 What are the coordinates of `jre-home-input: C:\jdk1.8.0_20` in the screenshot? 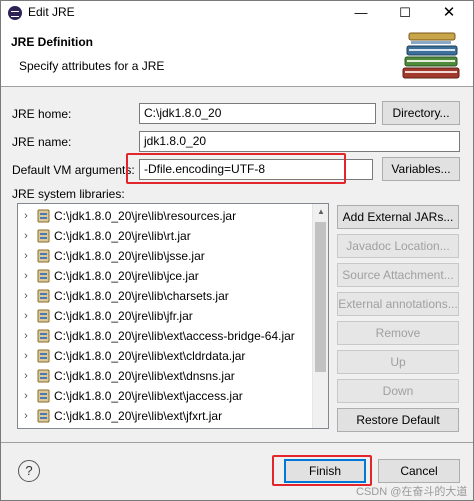 It's located at (257, 113).